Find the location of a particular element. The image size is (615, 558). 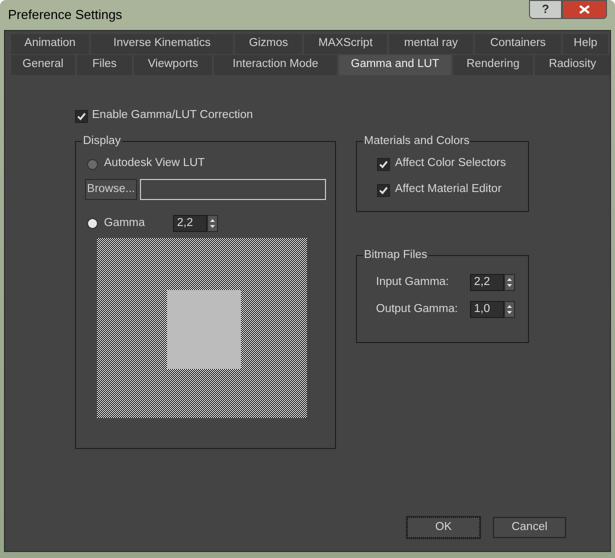

tab: General is located at coordinates (43, 65).